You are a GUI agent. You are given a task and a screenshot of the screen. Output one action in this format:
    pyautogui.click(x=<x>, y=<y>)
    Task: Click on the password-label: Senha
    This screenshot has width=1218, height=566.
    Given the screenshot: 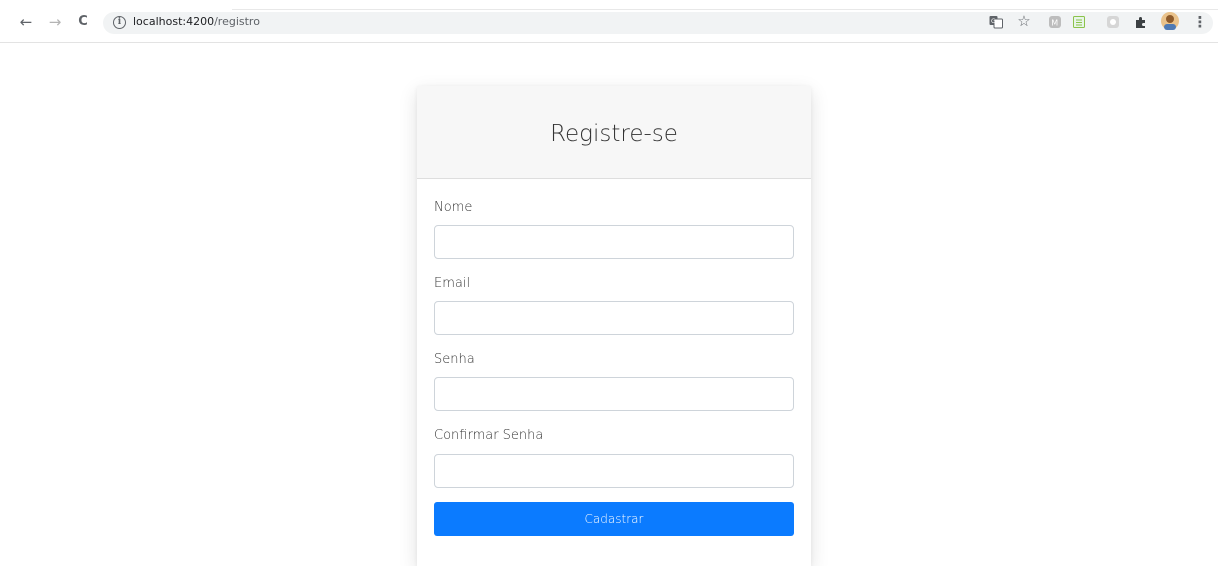 What is the action you would take?
    pyautogui.click(x=454, y=359)
    